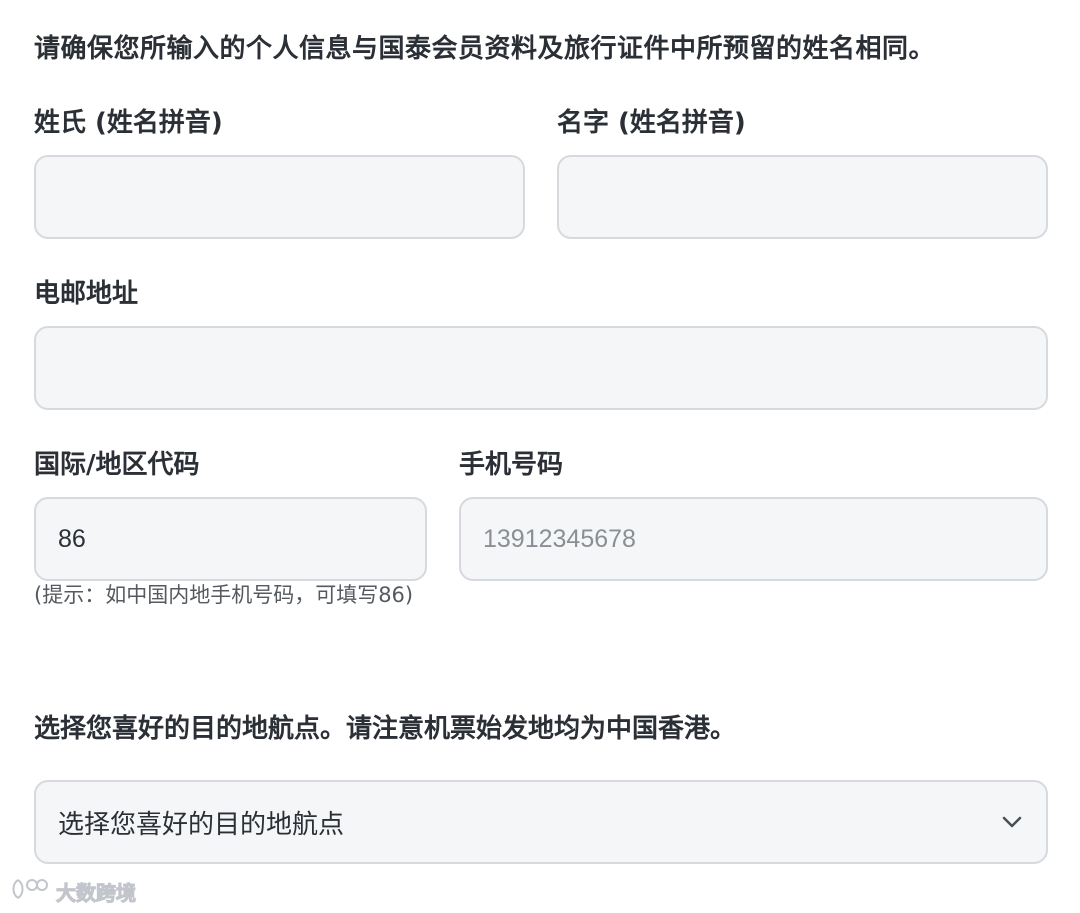 The image size is (1080, 913). I want to click on given-name-field, so click(802, 197).